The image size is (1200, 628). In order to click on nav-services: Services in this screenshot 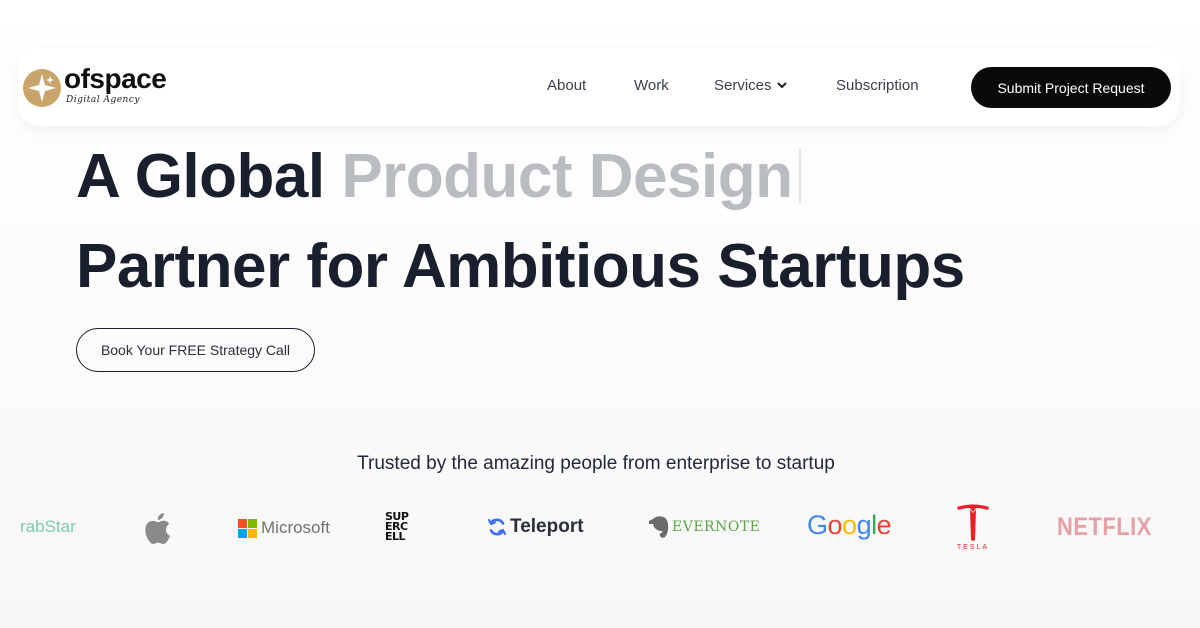, I will do `click(751, 85)`.